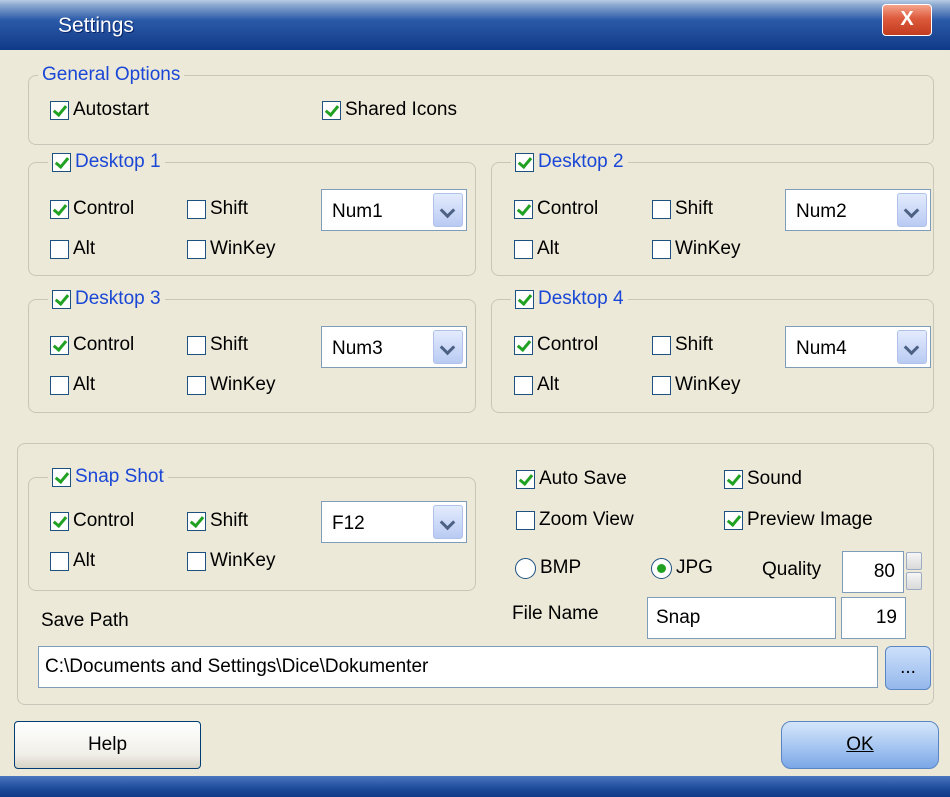 The image size is (950, 797). What do you see at coordinates (581, 298) in the screenshot?
I see `desktop-4-label: Desktop 4` at bounding box center [581, 298].